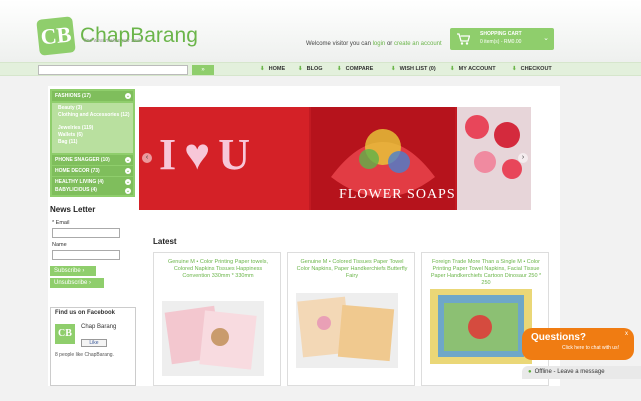 The width and height of the screenshot is (641, 401). I want to click on category-fashions: FASHIONS (17) ⌄, so click(92, 96).